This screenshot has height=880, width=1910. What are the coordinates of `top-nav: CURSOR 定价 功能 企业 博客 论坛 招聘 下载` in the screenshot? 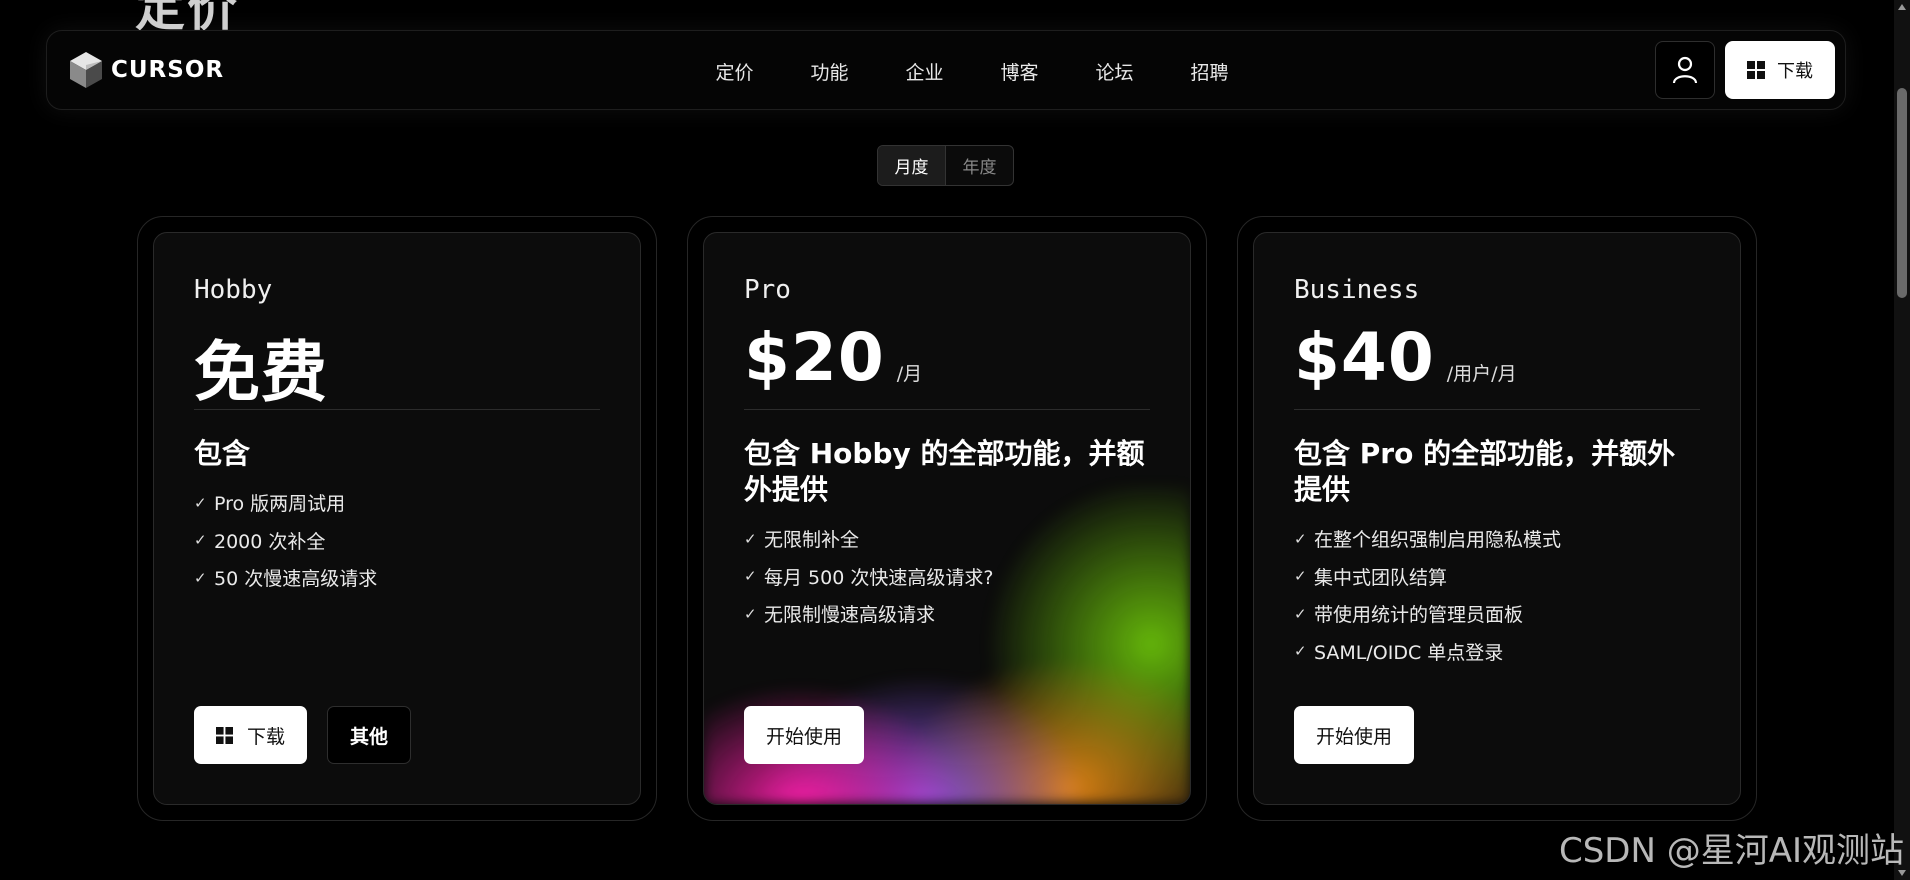 It's located at (946, 70).